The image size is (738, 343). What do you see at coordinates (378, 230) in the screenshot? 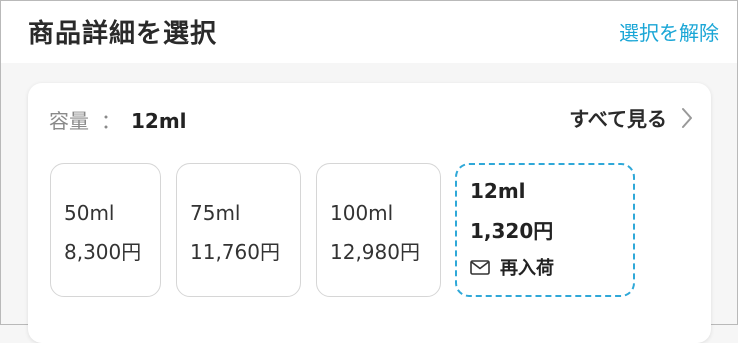
I see `option-100ml: 100ml 12,980円` at bounding box center [378, 230].